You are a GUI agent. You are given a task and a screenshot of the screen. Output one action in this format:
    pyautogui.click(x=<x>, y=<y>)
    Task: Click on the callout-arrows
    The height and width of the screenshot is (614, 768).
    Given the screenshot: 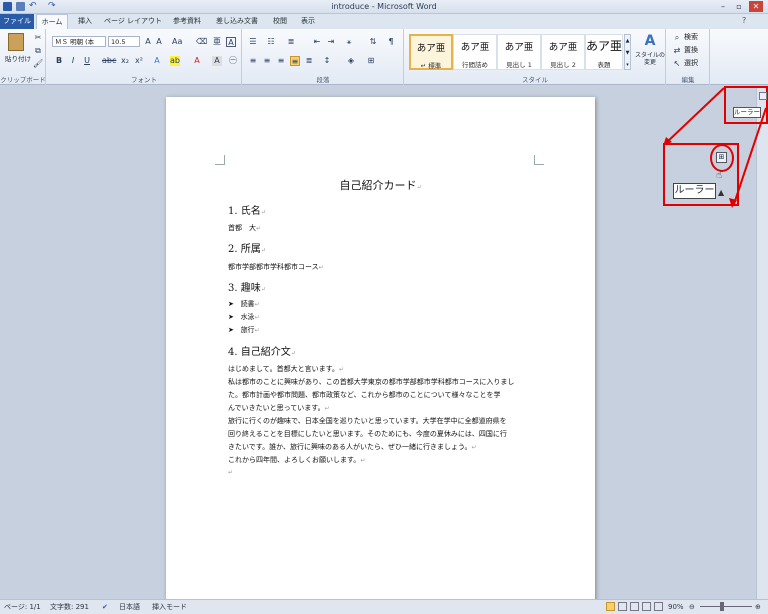 What is the action you would take?
    pyautogui.click(x=715, y=147)
    